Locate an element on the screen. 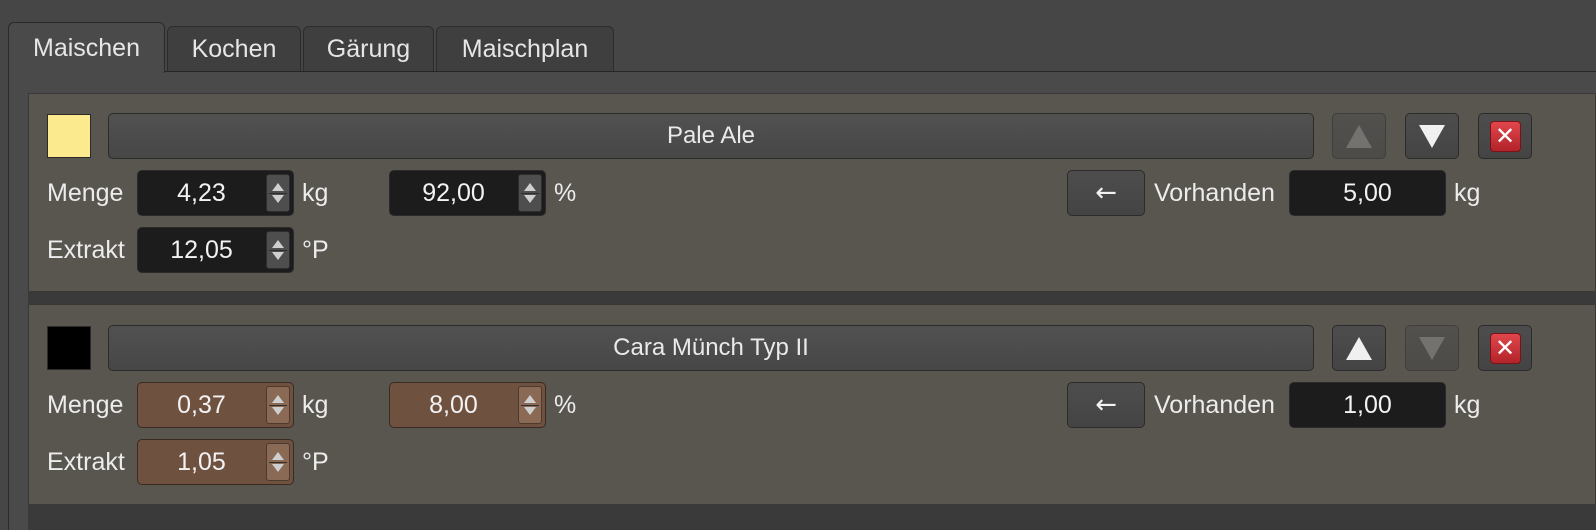 This screenshot has height=530, width=1596. menge-spinbox: 0,37 is located at coordinates (215, 405).